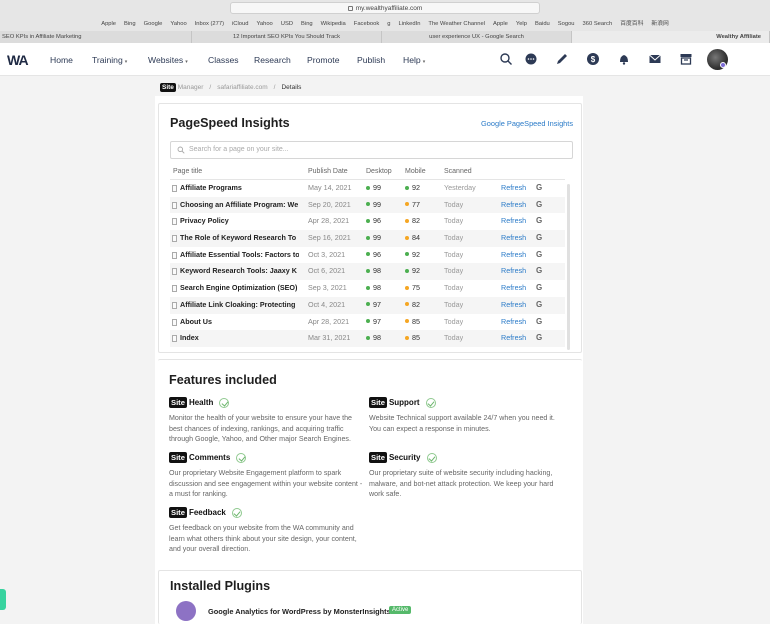 Image resolution: width=770 pixels, height=624 pixels. Describe the element at coordinates (416, 304) in the screenshot. I see `mobile-score-value: 82` at that location.